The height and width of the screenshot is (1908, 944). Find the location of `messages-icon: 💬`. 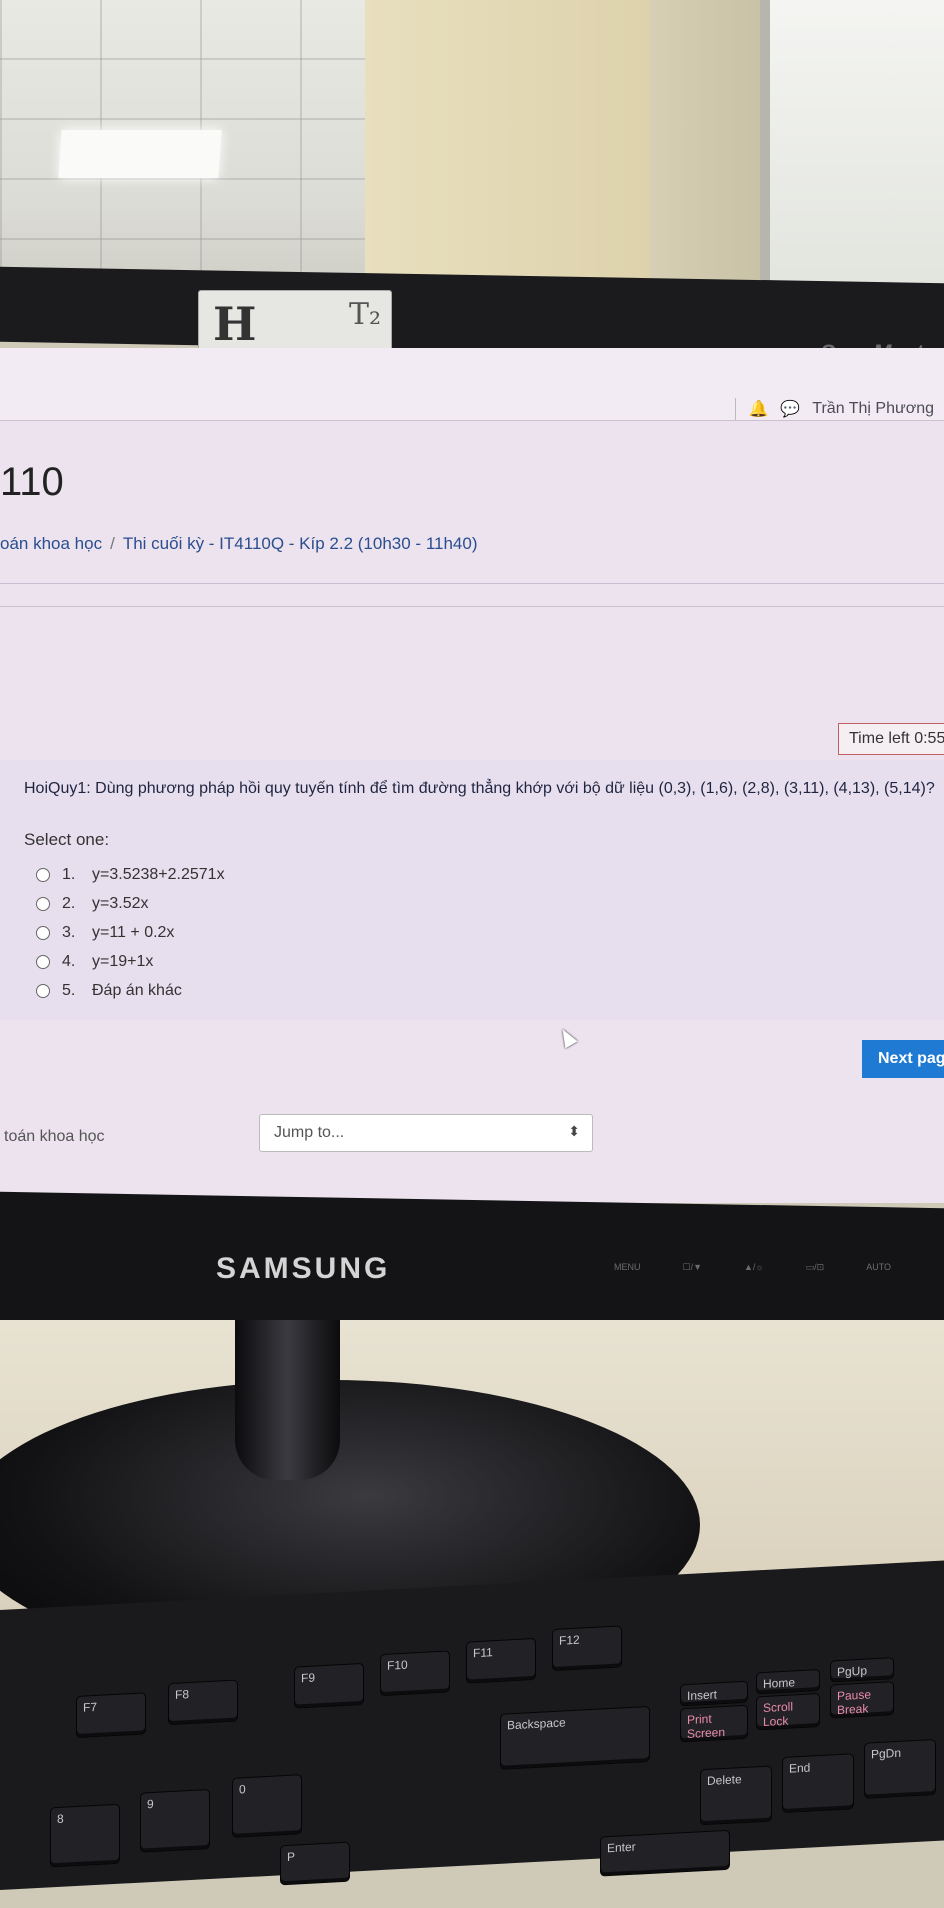

messages-icon: 💬 is located at coordinates (790, 409).